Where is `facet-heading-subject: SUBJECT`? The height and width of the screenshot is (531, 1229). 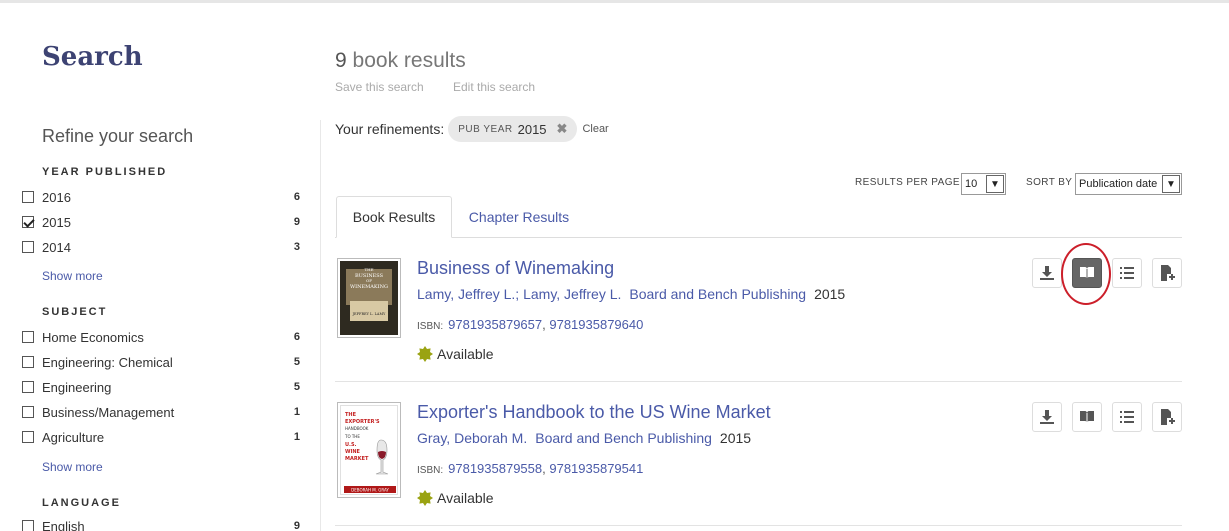 facet-heading-subject: SUBJECT is located at coordinates (75, 312).